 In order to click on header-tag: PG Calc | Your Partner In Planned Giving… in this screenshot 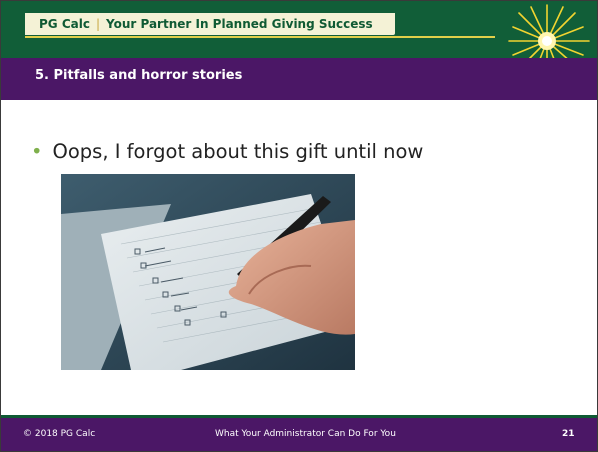, I will do `click(210, 24)`.